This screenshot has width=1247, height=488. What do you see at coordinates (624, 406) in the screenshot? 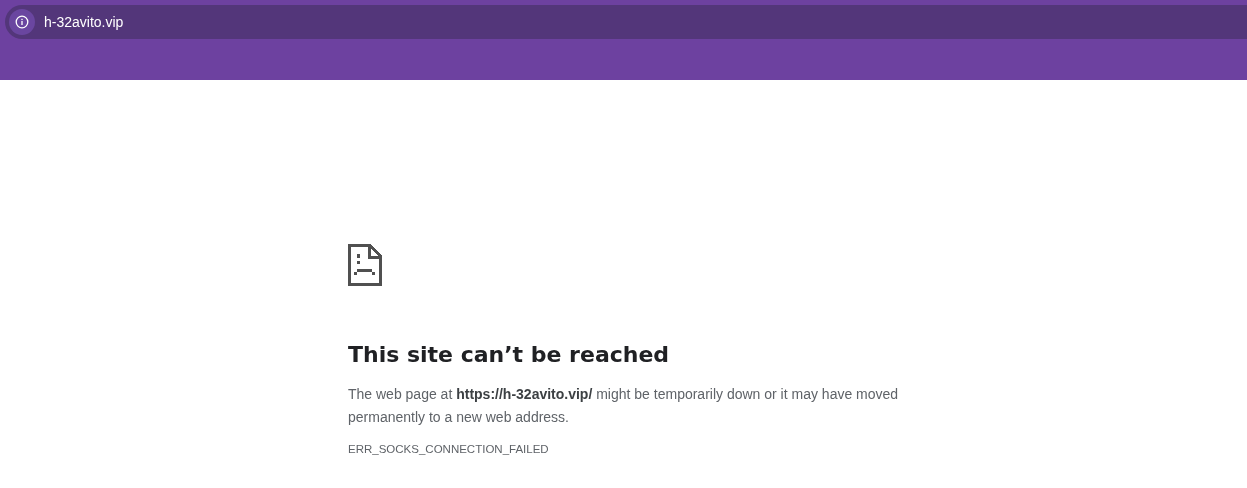
I see `error-message: The web page at https://h-32avito.vip/ might be temporarily down or it may have moved permanently to a new web address.` at bounding box center [624, 406].